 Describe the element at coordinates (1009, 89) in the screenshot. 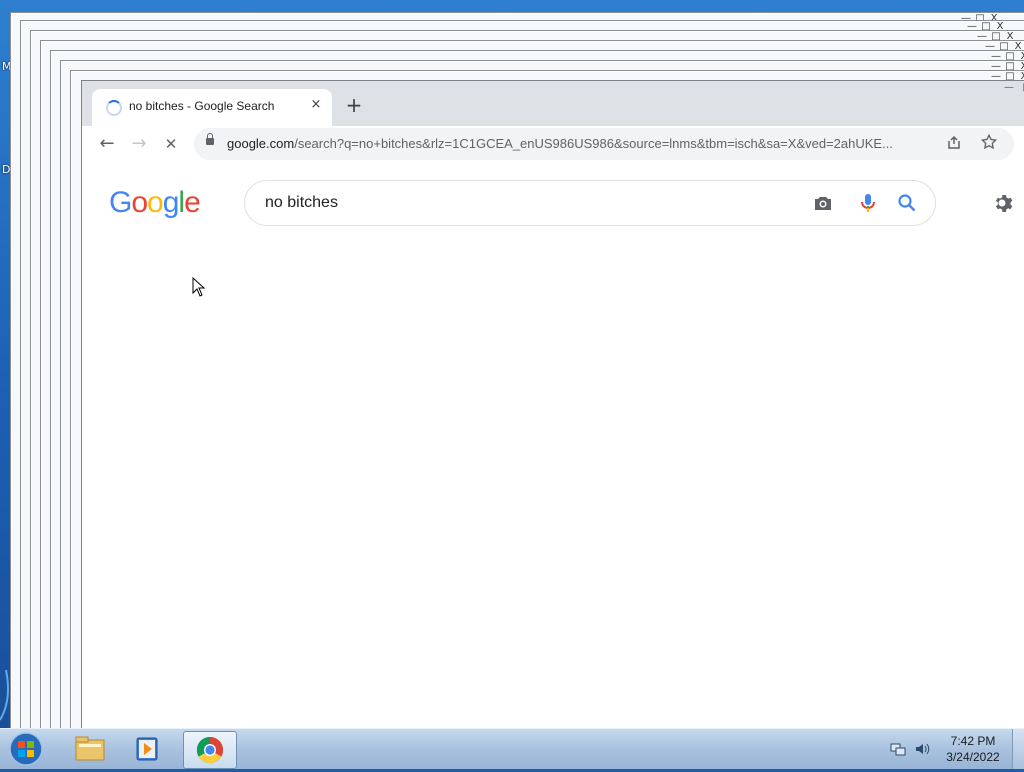

I see `minimize-button: —` at that location.